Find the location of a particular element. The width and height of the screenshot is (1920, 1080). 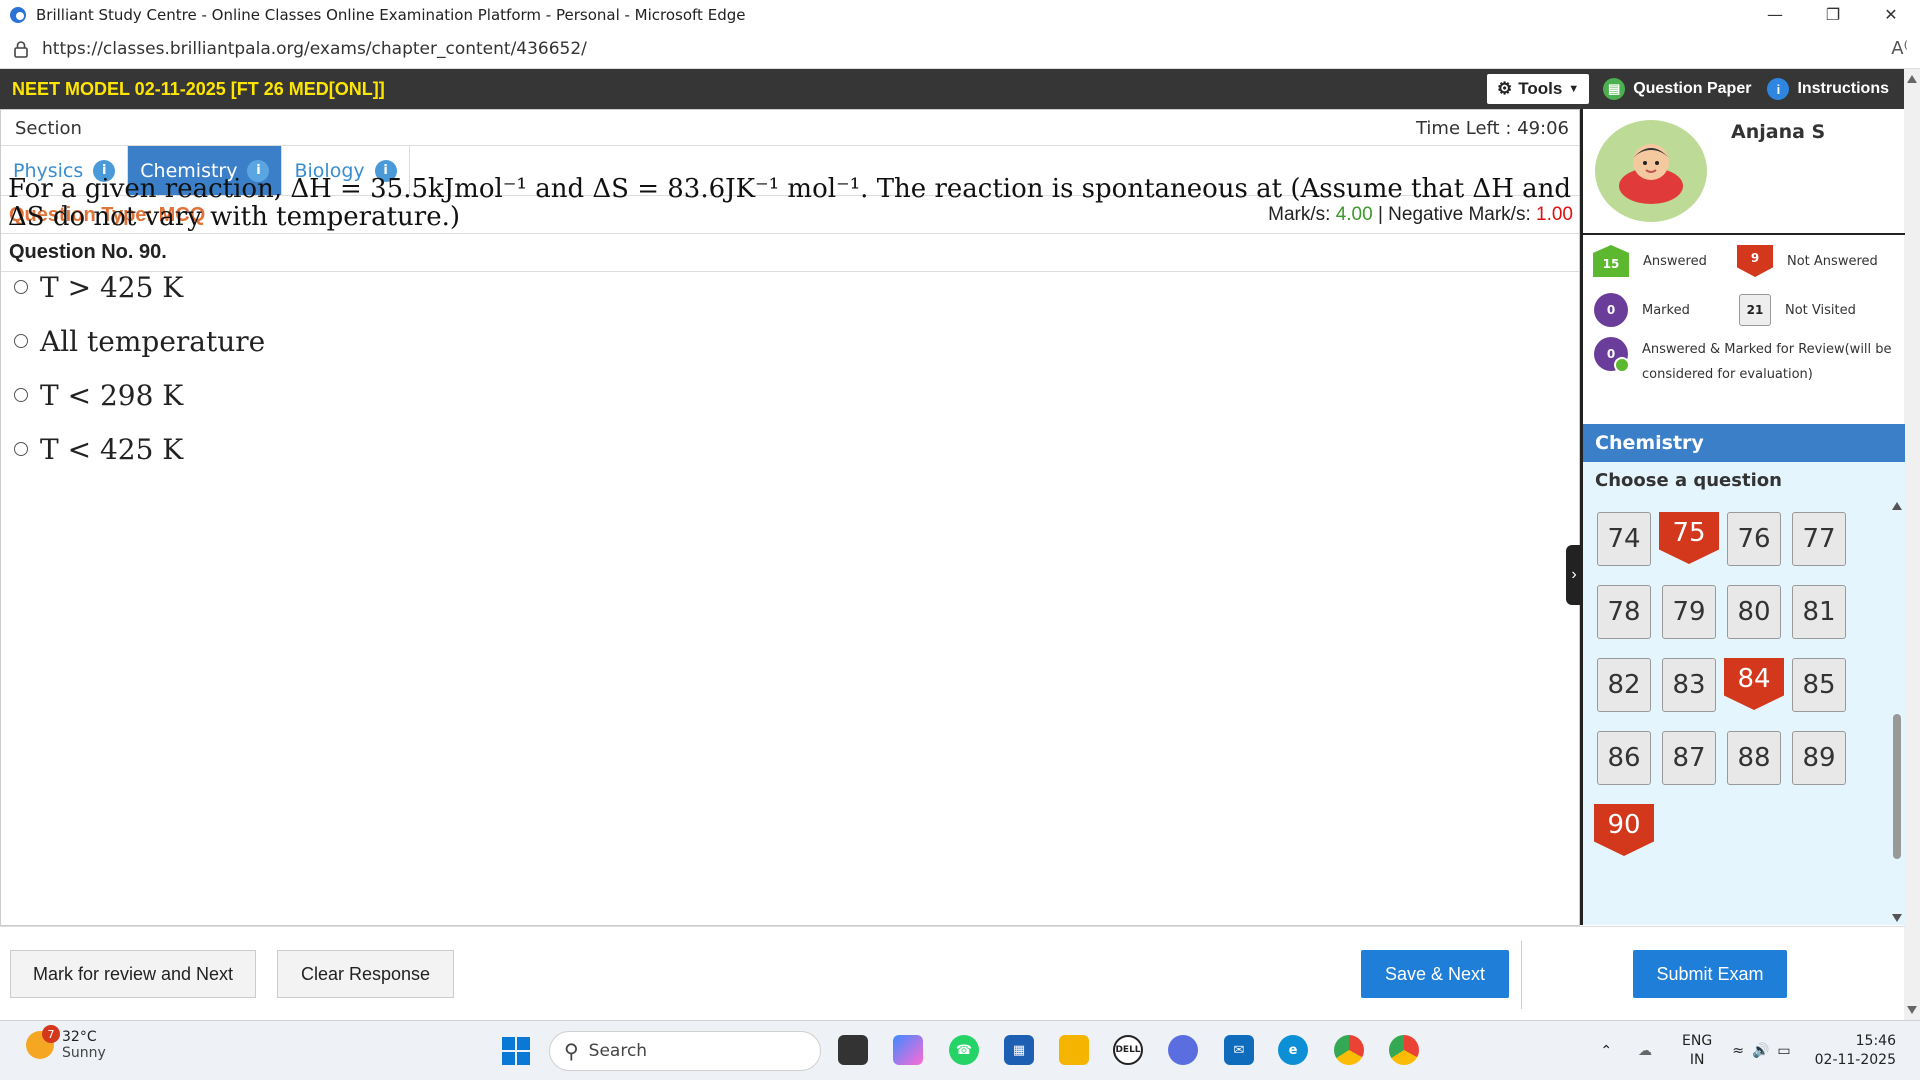

question-paper-label: Question Paper is located at coordinates (1692, 88).